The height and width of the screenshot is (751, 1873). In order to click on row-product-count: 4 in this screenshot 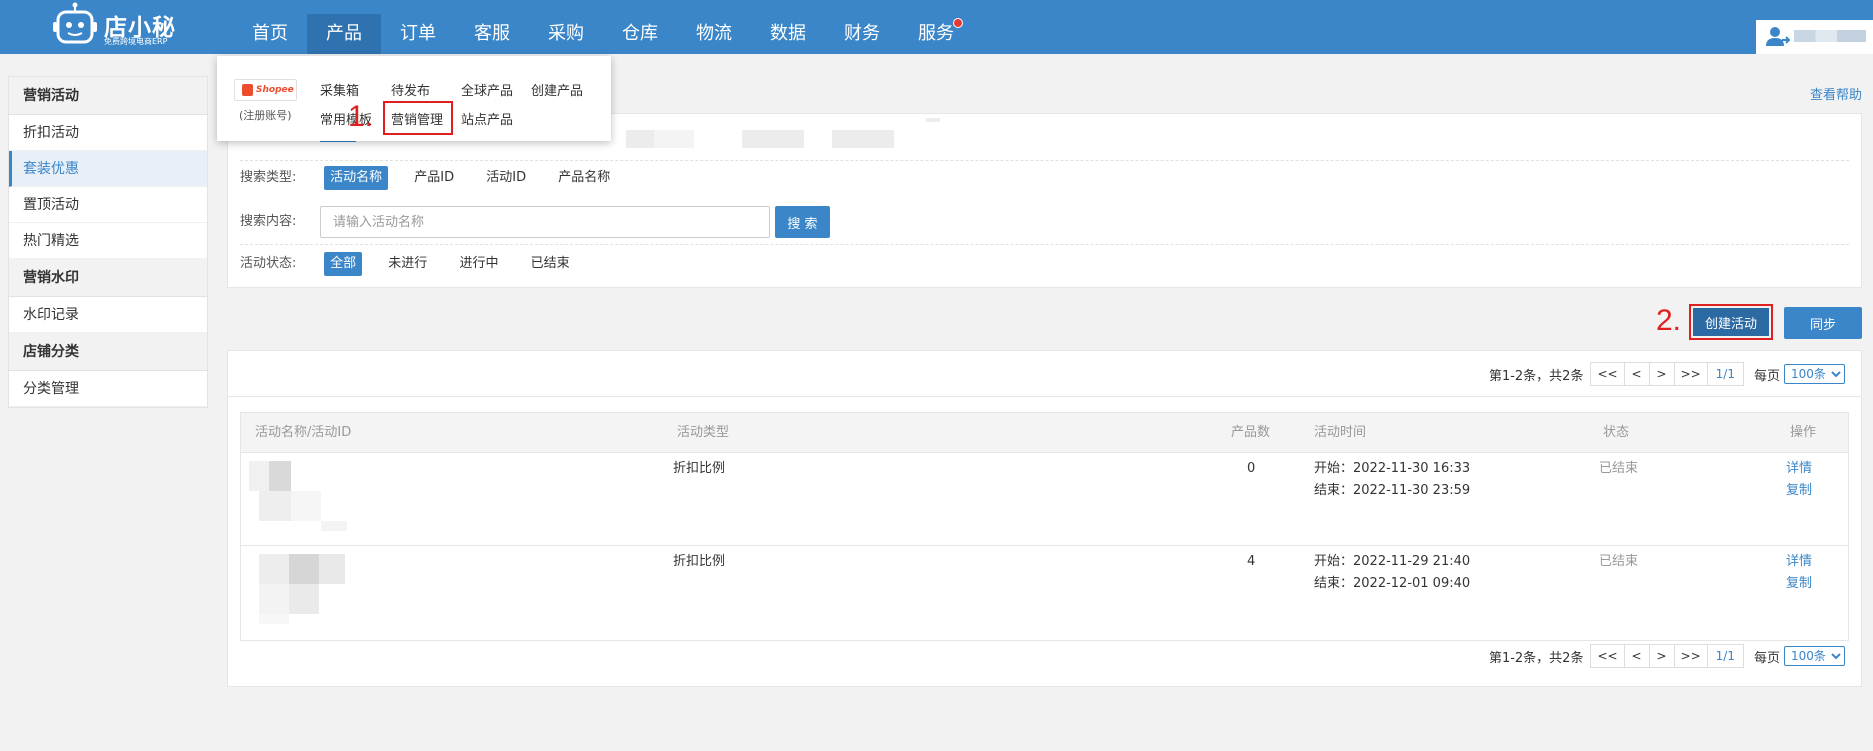, I will do `click(1251, 561)`.